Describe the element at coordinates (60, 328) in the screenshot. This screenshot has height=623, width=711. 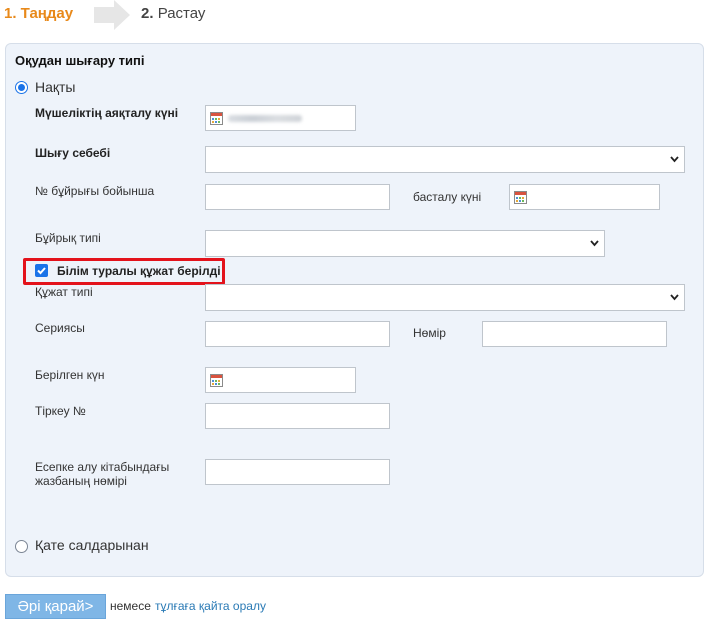
I see `series-label: Сериясы` at that location.